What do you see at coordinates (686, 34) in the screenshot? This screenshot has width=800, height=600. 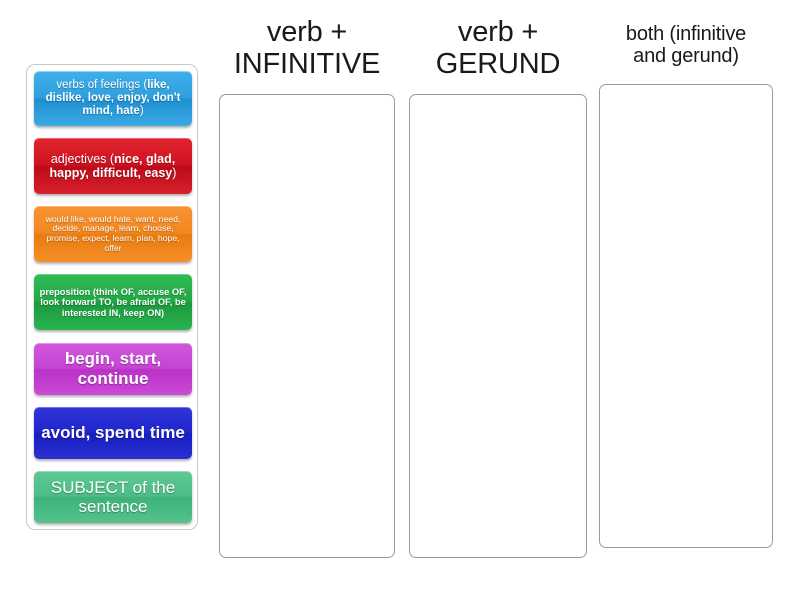 I see `column-heading-both-line1: both (infinitive` at bounding box center [686, 34].